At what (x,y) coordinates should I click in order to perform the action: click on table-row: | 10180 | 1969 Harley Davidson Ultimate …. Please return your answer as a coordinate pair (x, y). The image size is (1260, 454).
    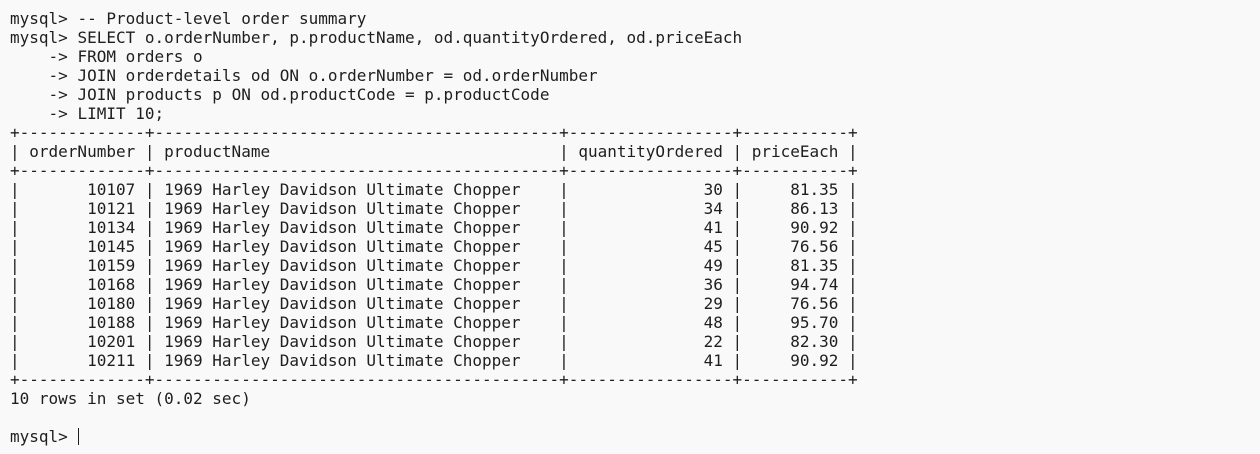
    Looking at the image, I should click on (434, 303).